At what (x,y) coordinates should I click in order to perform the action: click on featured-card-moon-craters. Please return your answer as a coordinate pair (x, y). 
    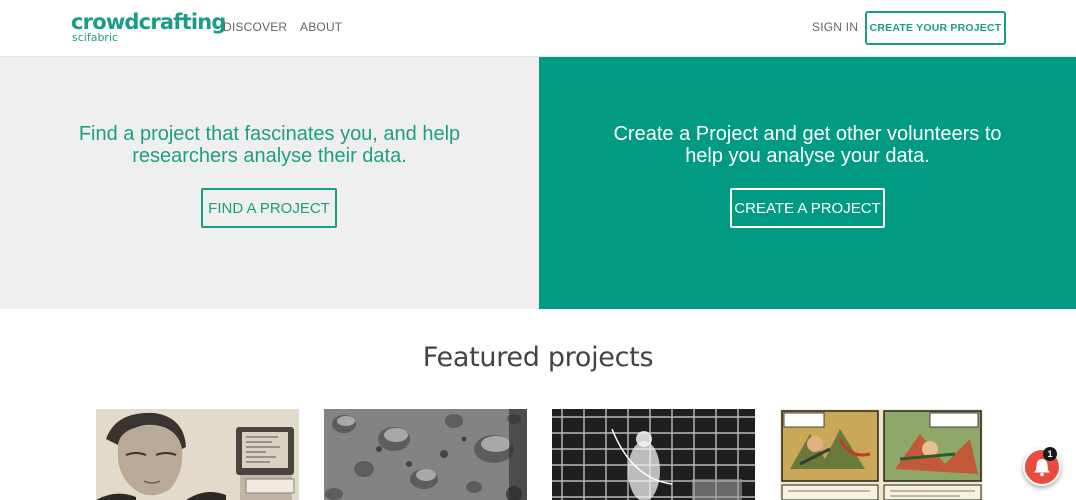
    Looking at the image, I should click on (425, 454).